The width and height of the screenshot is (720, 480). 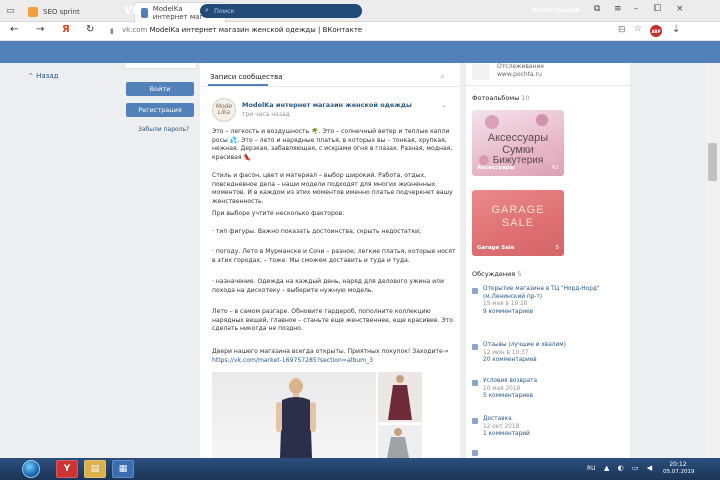 What do you see at coordinates (553, 427) in the screenshot?
I see `discussion-item: Доставка 12 окт 2018 1 комментарий` at bounding box center [553, 427].